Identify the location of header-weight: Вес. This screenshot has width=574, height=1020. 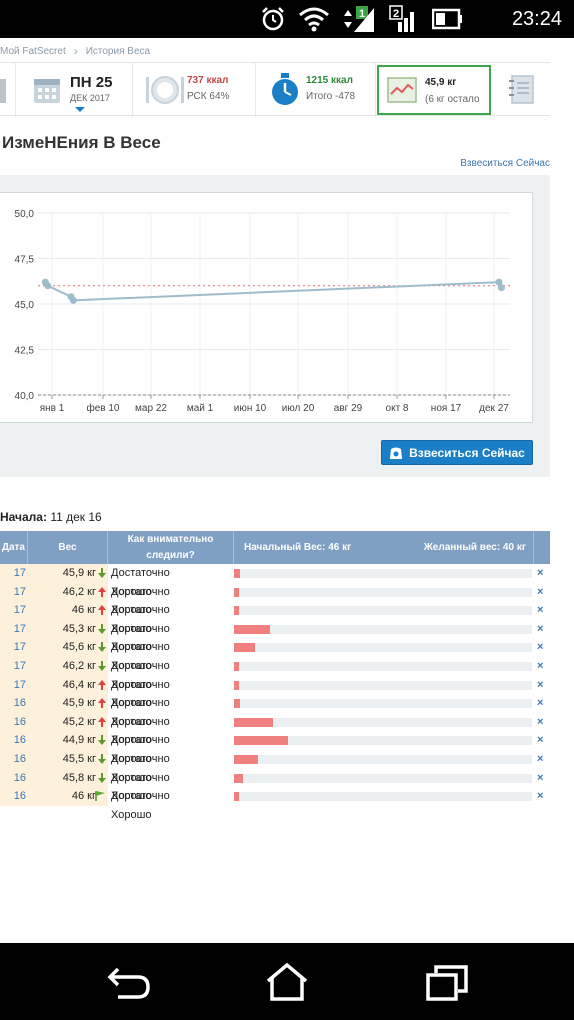
(68, 547).